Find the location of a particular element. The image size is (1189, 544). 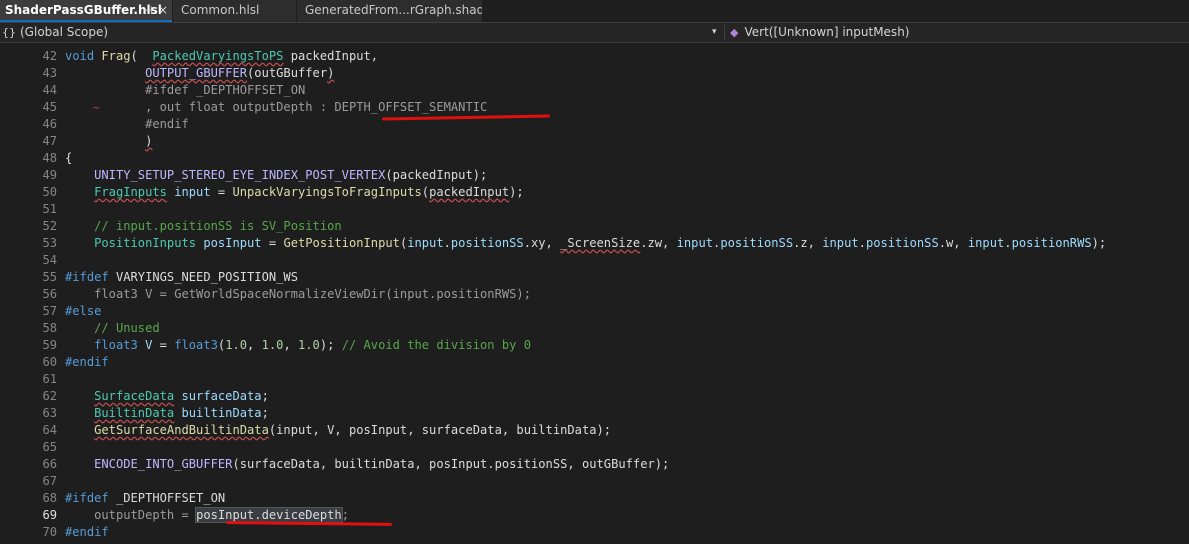

code-text: #endif is located at coordinates (127, 124).